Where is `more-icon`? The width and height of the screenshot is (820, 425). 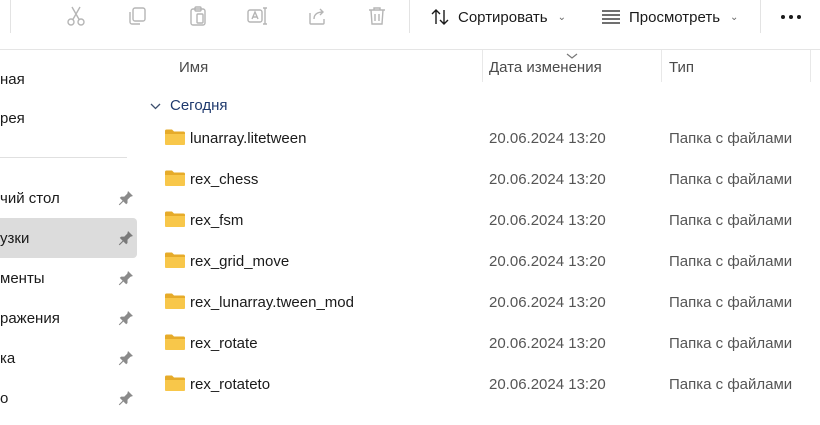 more-icon is located at coordinates (791, 16).